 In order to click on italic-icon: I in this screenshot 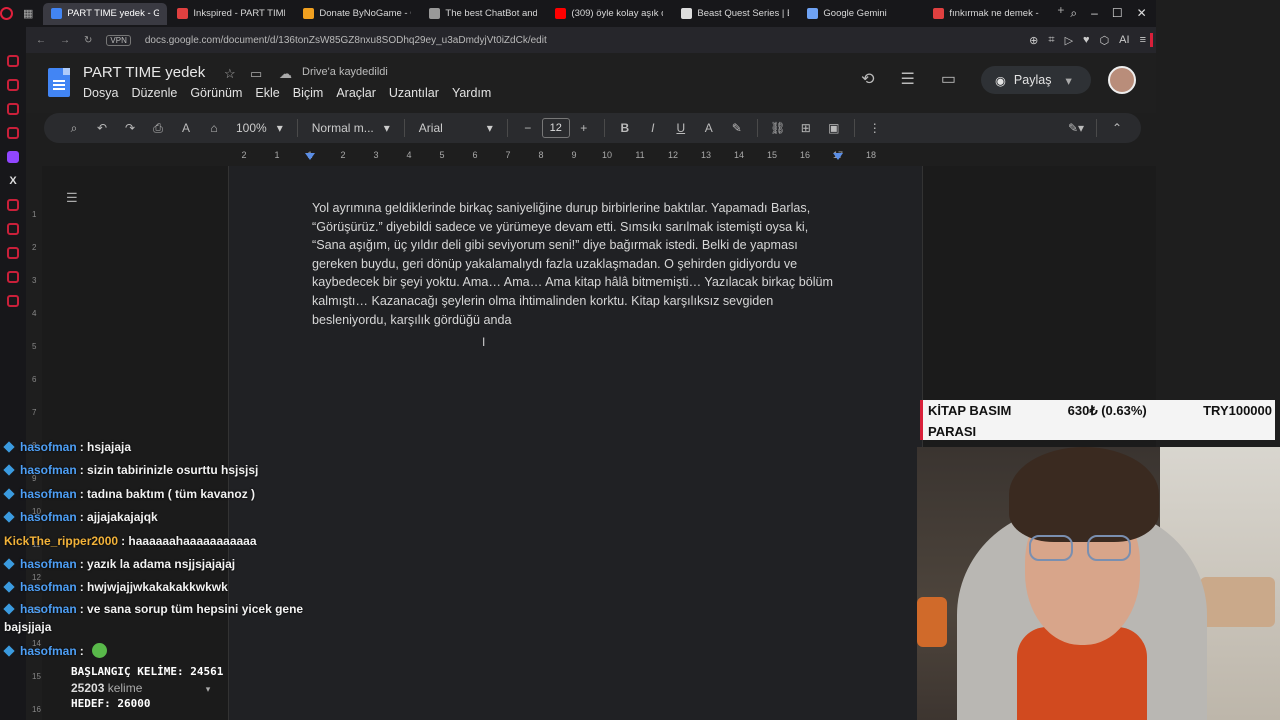, I will do `click(653, 128)`.